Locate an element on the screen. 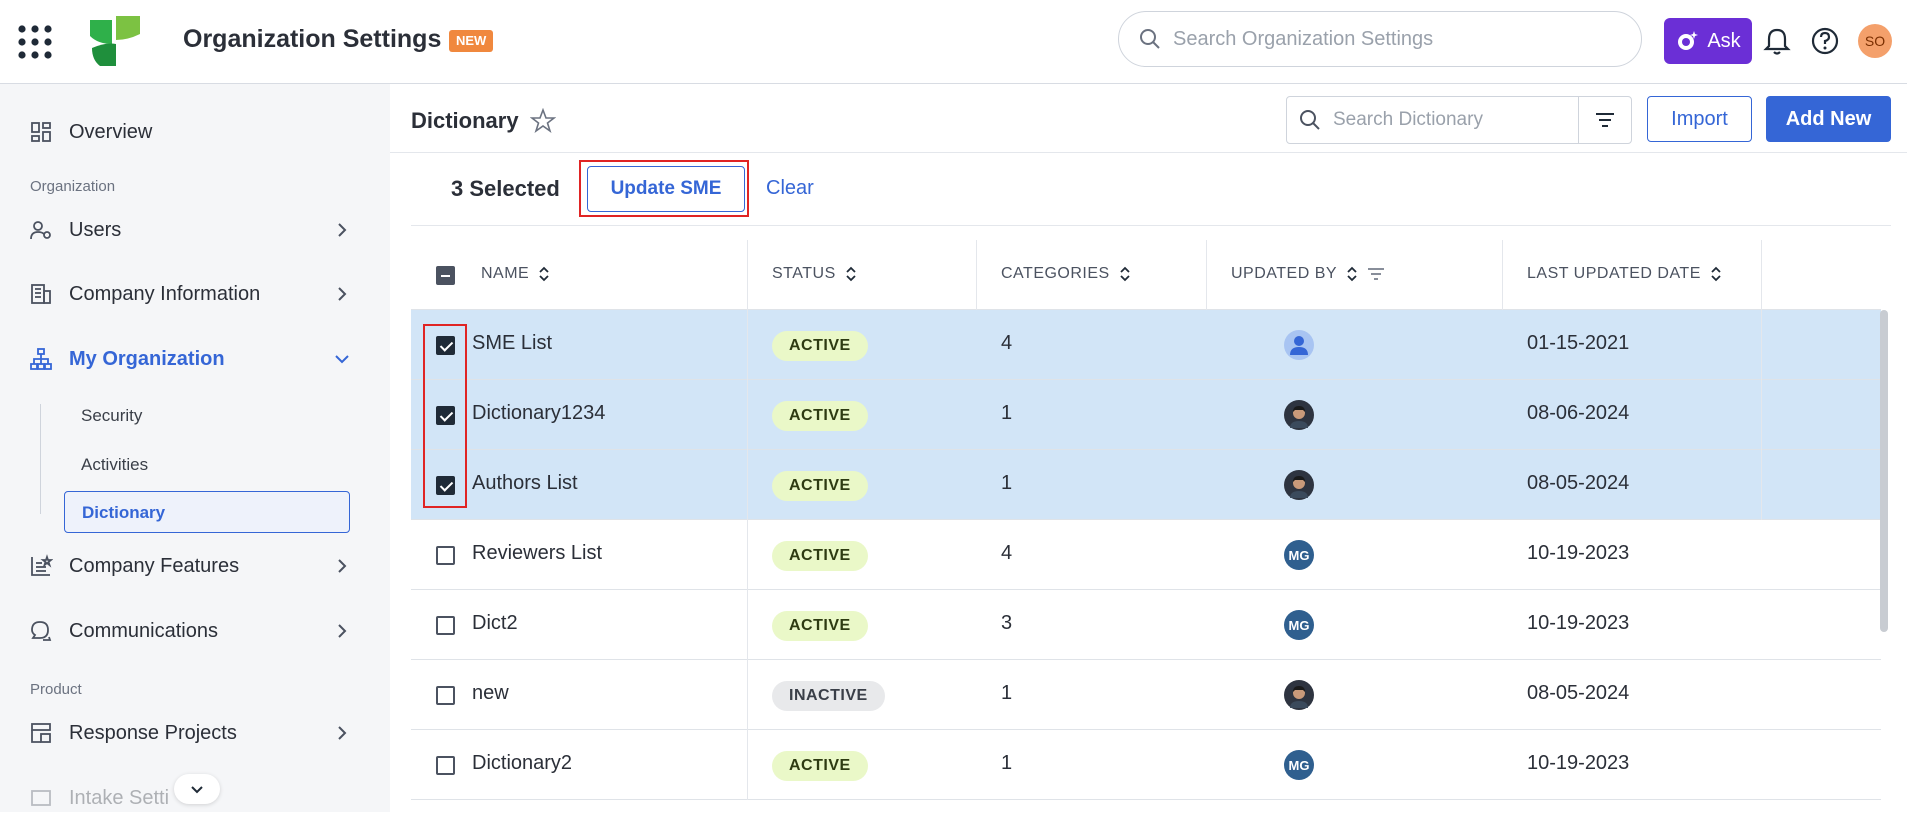 The image size is (1907, 824). column-header-last-updated-date: LAST UPDATED DATE is located at coordinates (1624, 274).